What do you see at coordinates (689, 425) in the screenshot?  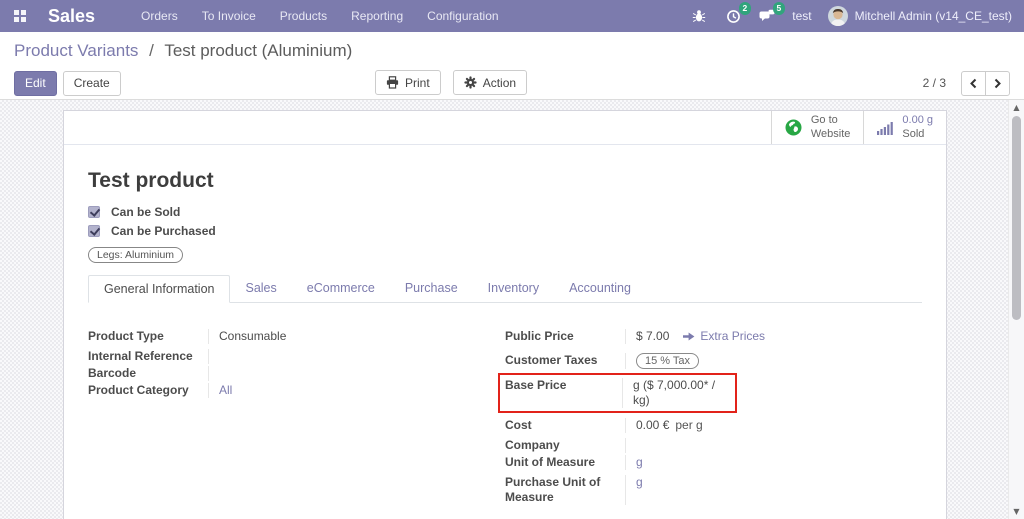 I see `cost-suffix: per g` at bounding box center [689, 425].